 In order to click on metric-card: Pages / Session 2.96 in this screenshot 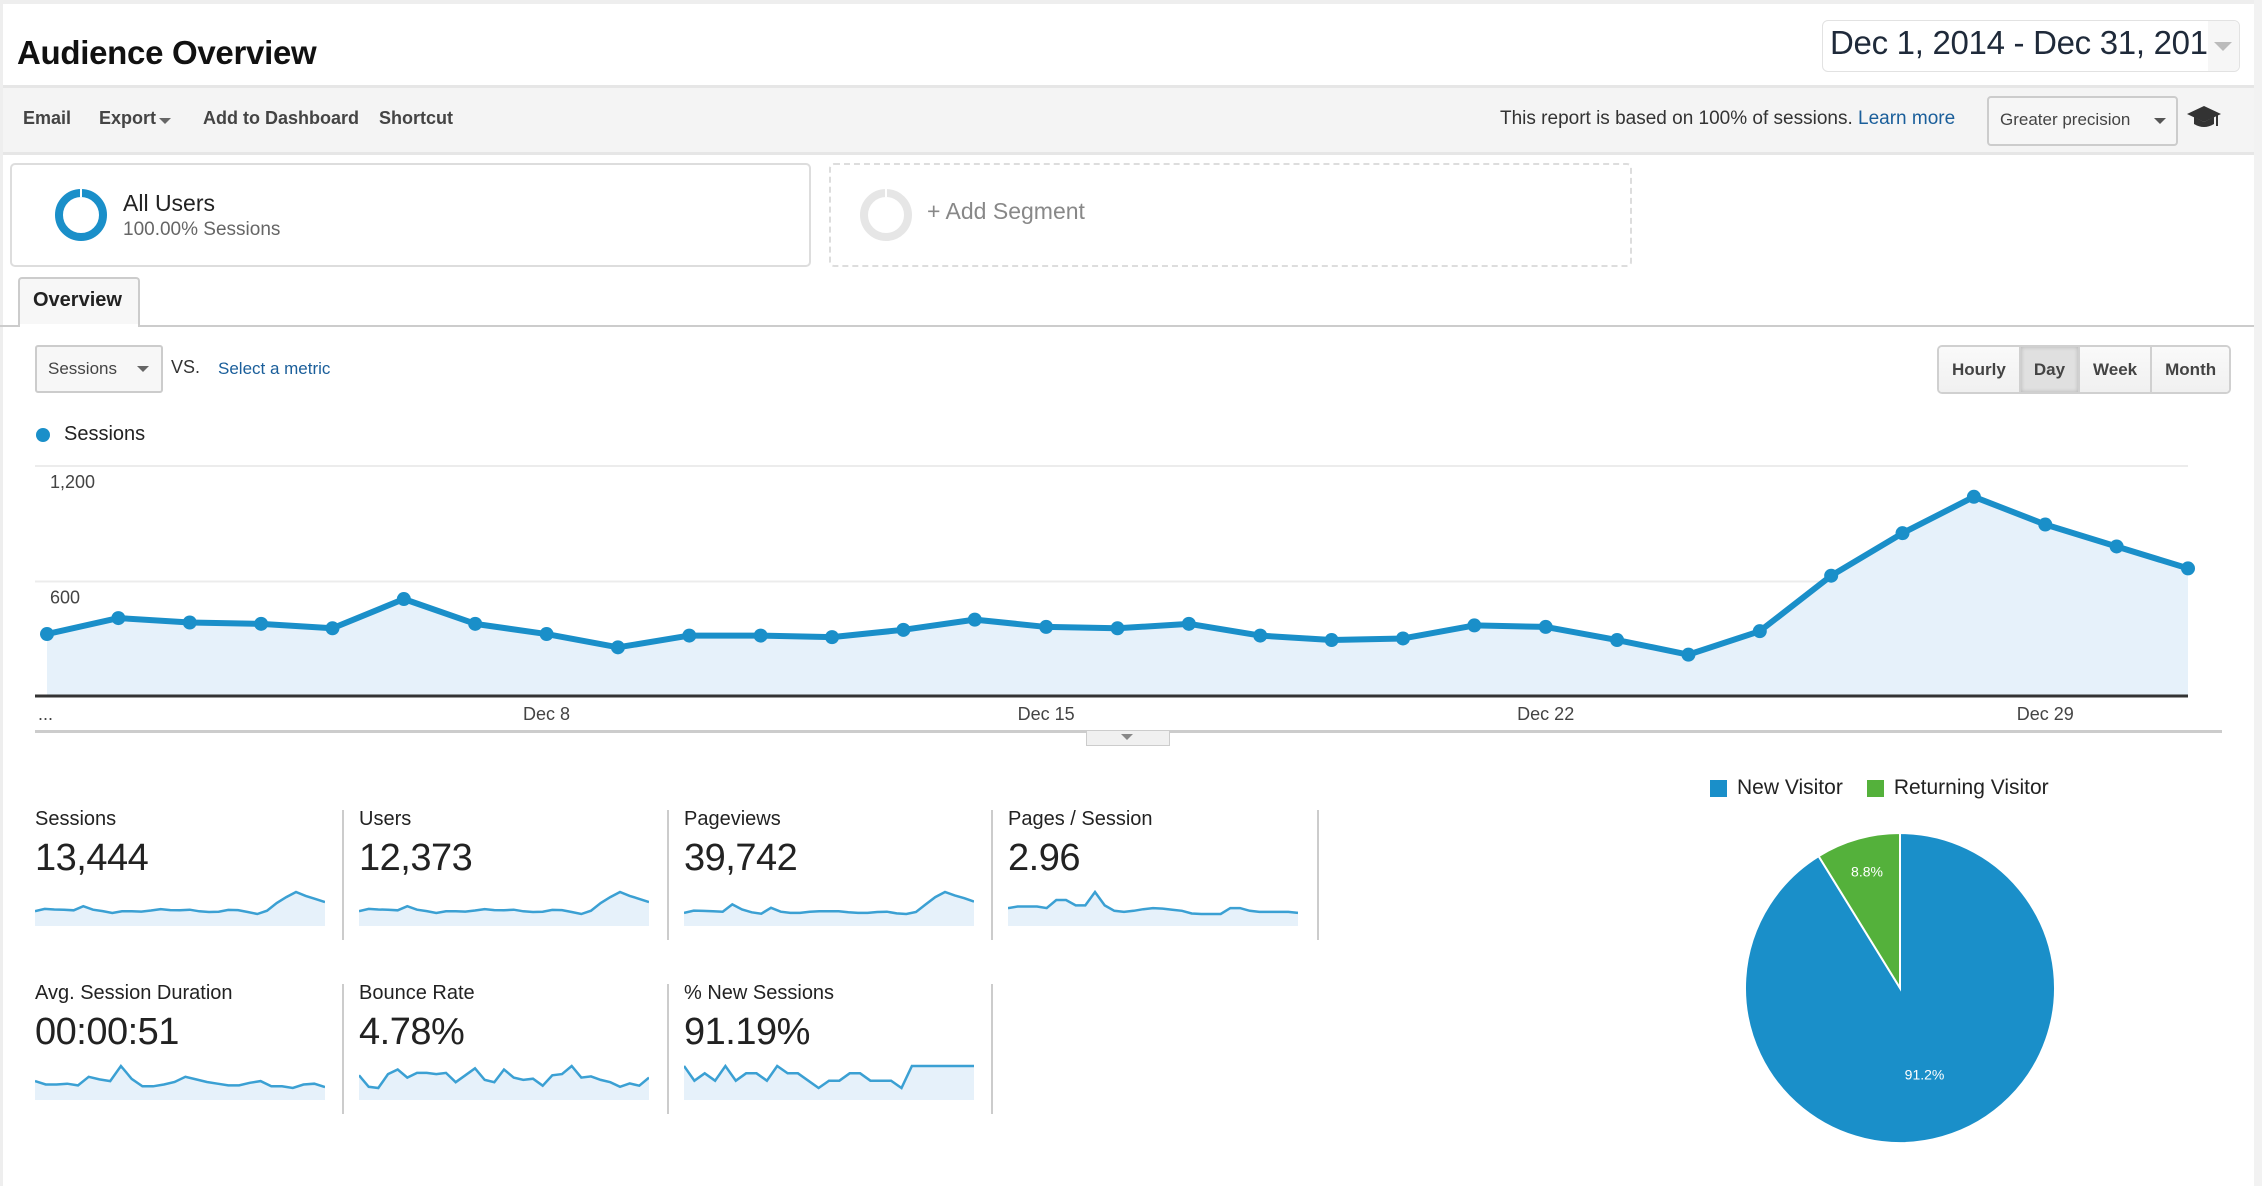, I will do `click(1163, 867)`.